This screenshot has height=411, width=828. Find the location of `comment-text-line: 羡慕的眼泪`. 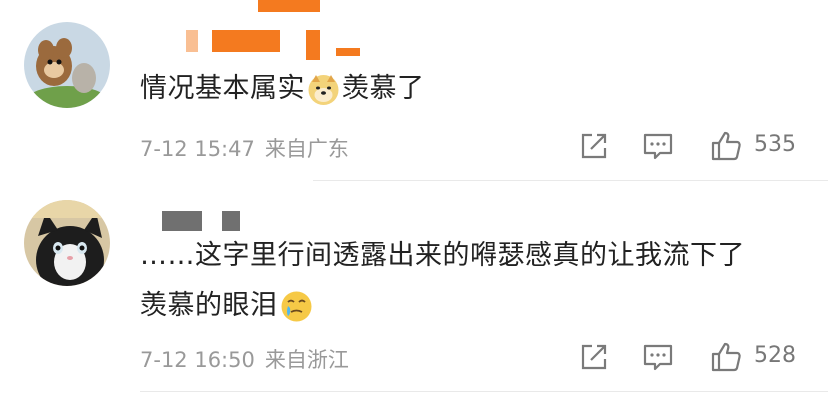

comment-text-line: 羡慕的眼泪 is located at coordinates (442, 306).